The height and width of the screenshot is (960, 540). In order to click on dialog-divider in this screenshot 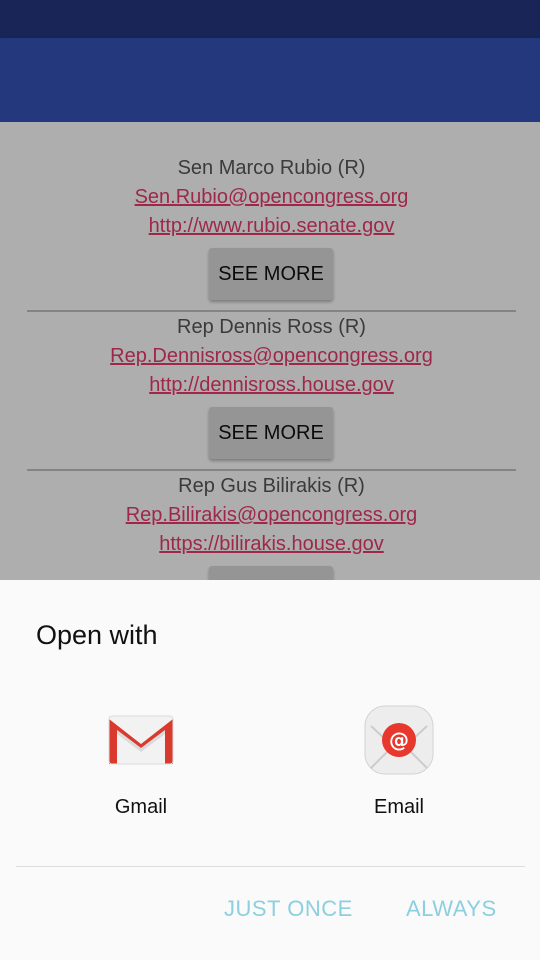, I will do `click(270, 866)`.